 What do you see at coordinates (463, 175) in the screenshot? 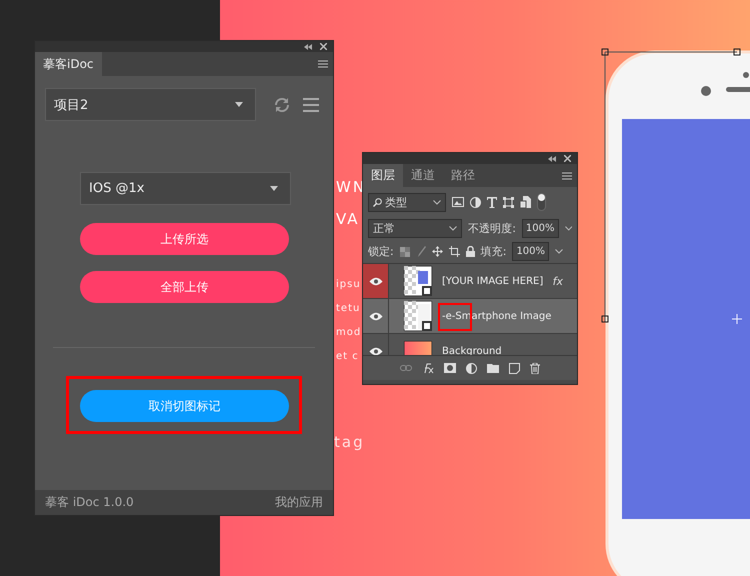
I see `panel-tab: 路径` at bounding box center [463, 175].